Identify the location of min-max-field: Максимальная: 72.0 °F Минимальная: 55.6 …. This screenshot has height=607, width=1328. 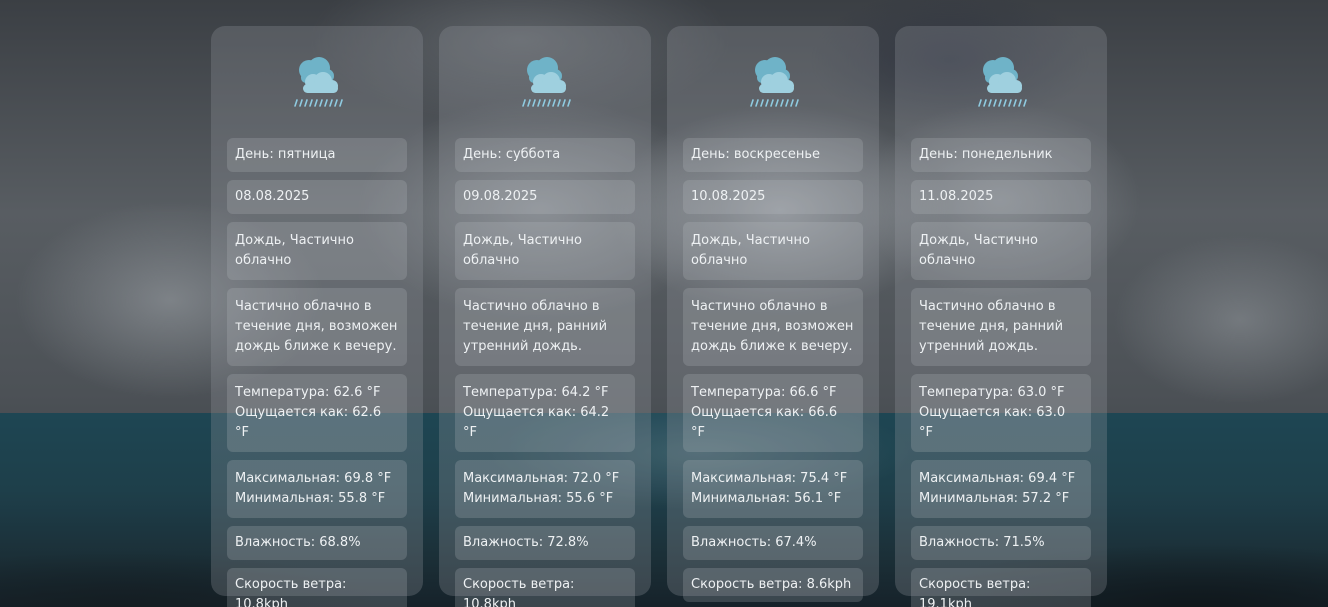
(545, 489).